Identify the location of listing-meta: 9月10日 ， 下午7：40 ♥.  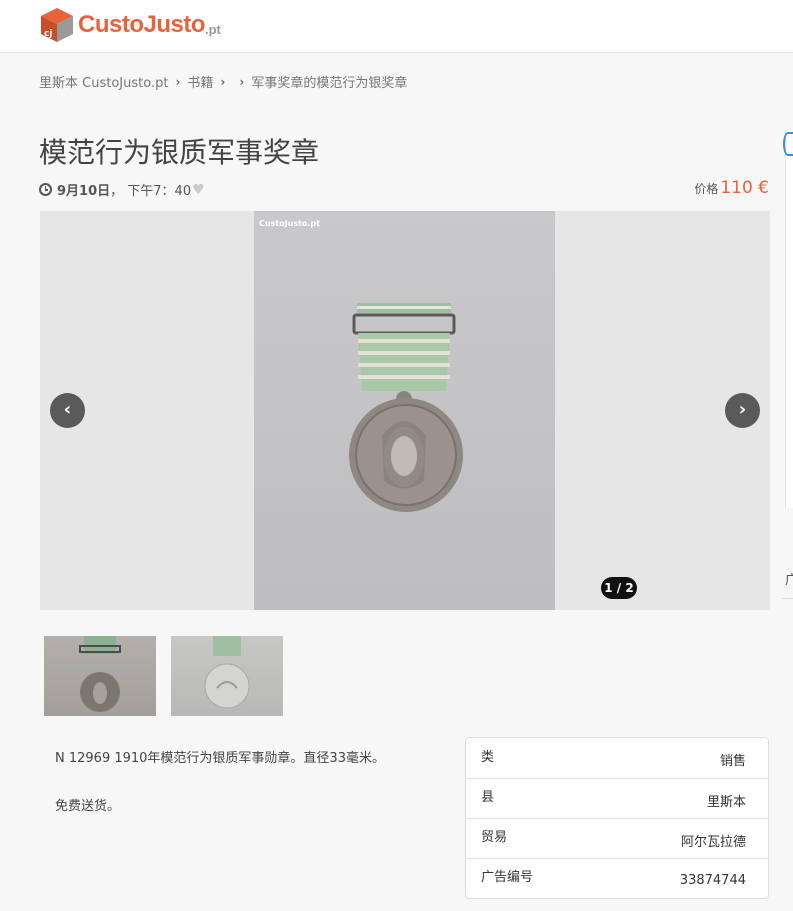
(122, 189).